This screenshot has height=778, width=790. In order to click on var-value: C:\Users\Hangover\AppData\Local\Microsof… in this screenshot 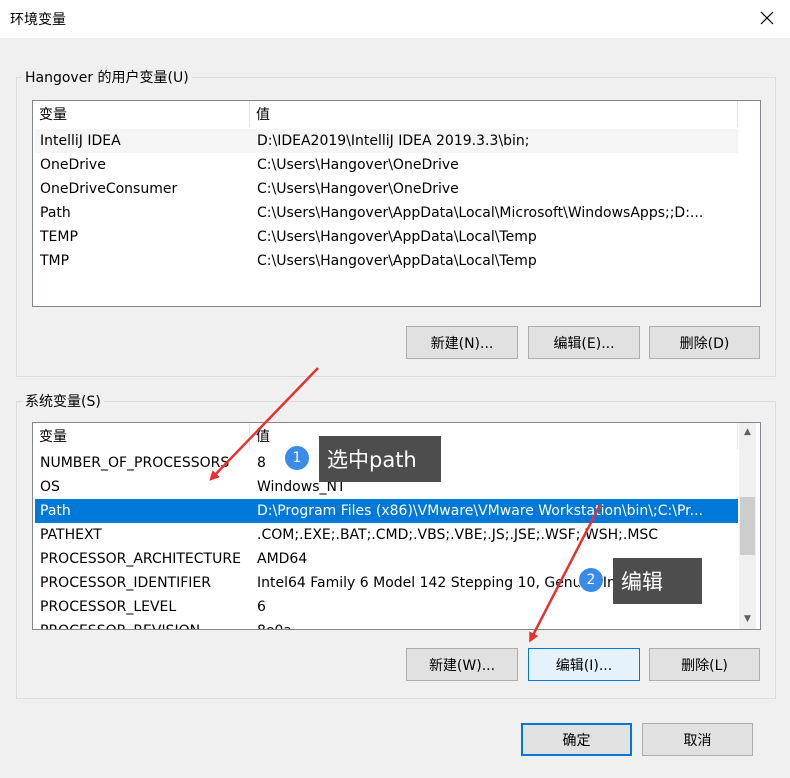, I will do `click(480, 213)`.